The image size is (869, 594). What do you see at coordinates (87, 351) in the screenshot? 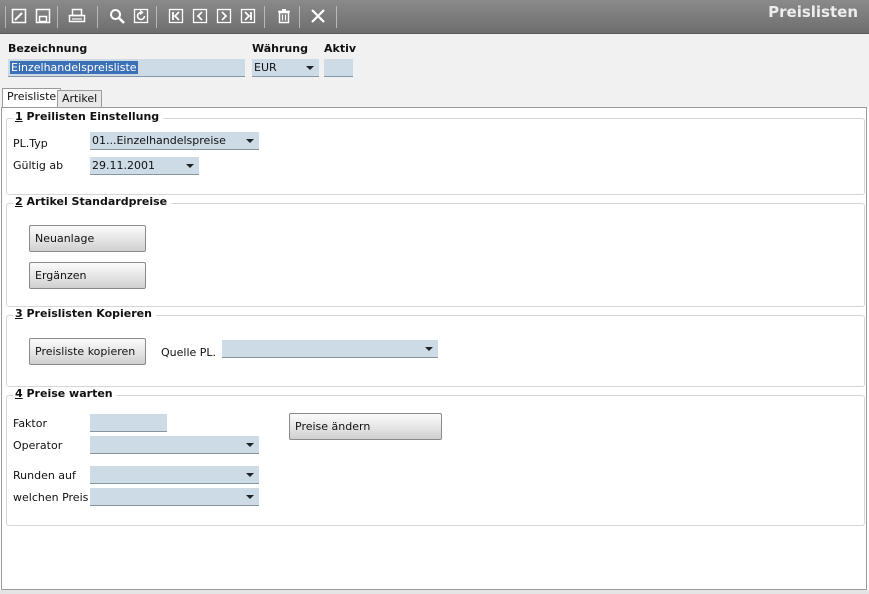
I see `preisliste-kopieren-button: Preisliste kopieren` at bounding box center [87, 351].